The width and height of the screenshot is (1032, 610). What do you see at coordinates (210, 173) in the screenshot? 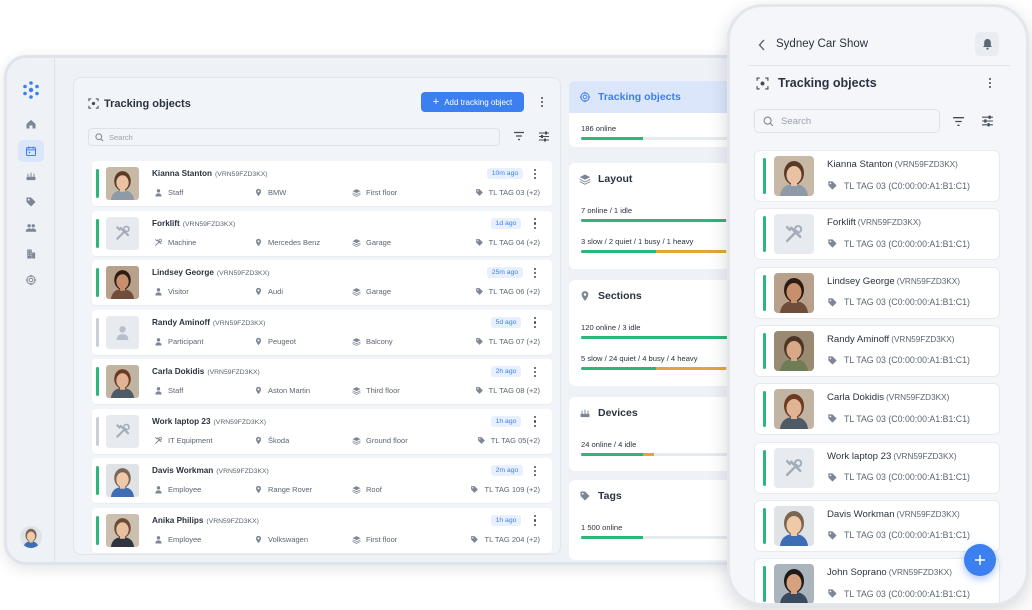
I see `object-name: Kianna Stanton (VRN59FZD3KX)` at bounding box center [210, 173].